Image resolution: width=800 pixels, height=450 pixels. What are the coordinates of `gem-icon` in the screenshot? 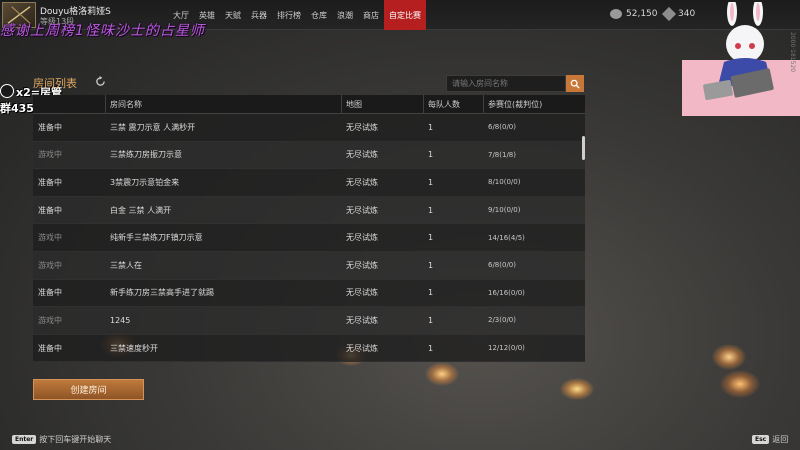 It's located at (669, 14).